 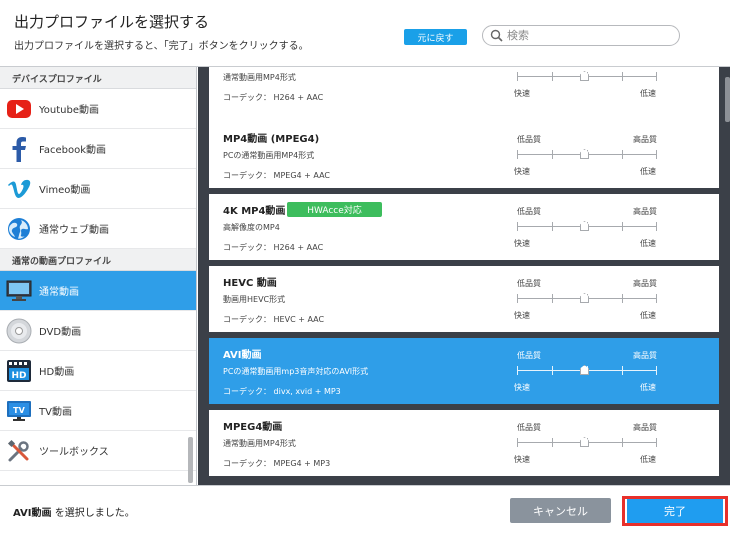 I want to click on sidebar-item-dvd: DVD動画, so click(x=98, y=331).